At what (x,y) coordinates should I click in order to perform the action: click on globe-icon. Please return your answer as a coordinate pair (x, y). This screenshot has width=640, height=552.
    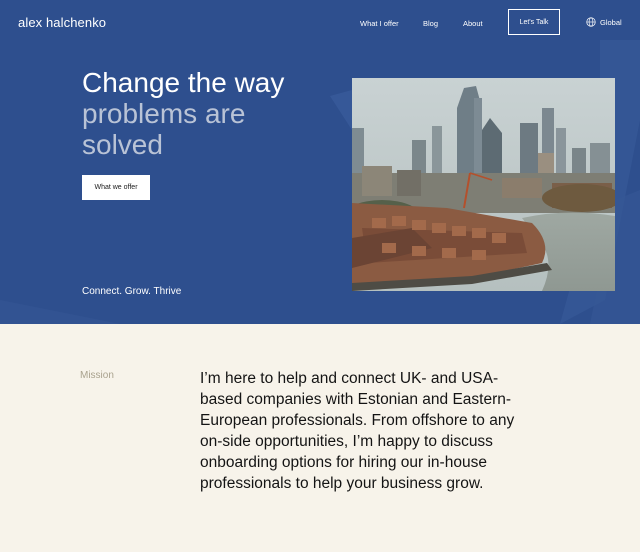
    Looking at the image, I should click on (591, 22).